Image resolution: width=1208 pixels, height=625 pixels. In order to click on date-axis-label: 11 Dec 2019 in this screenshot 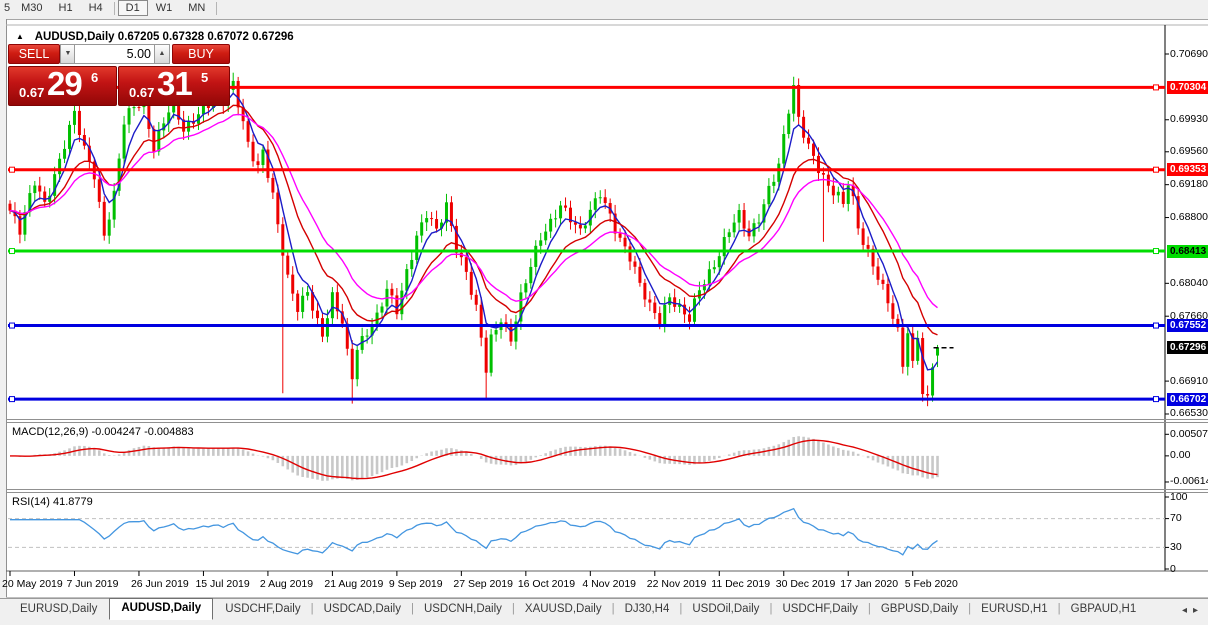, I will do `click(741, 584)`.